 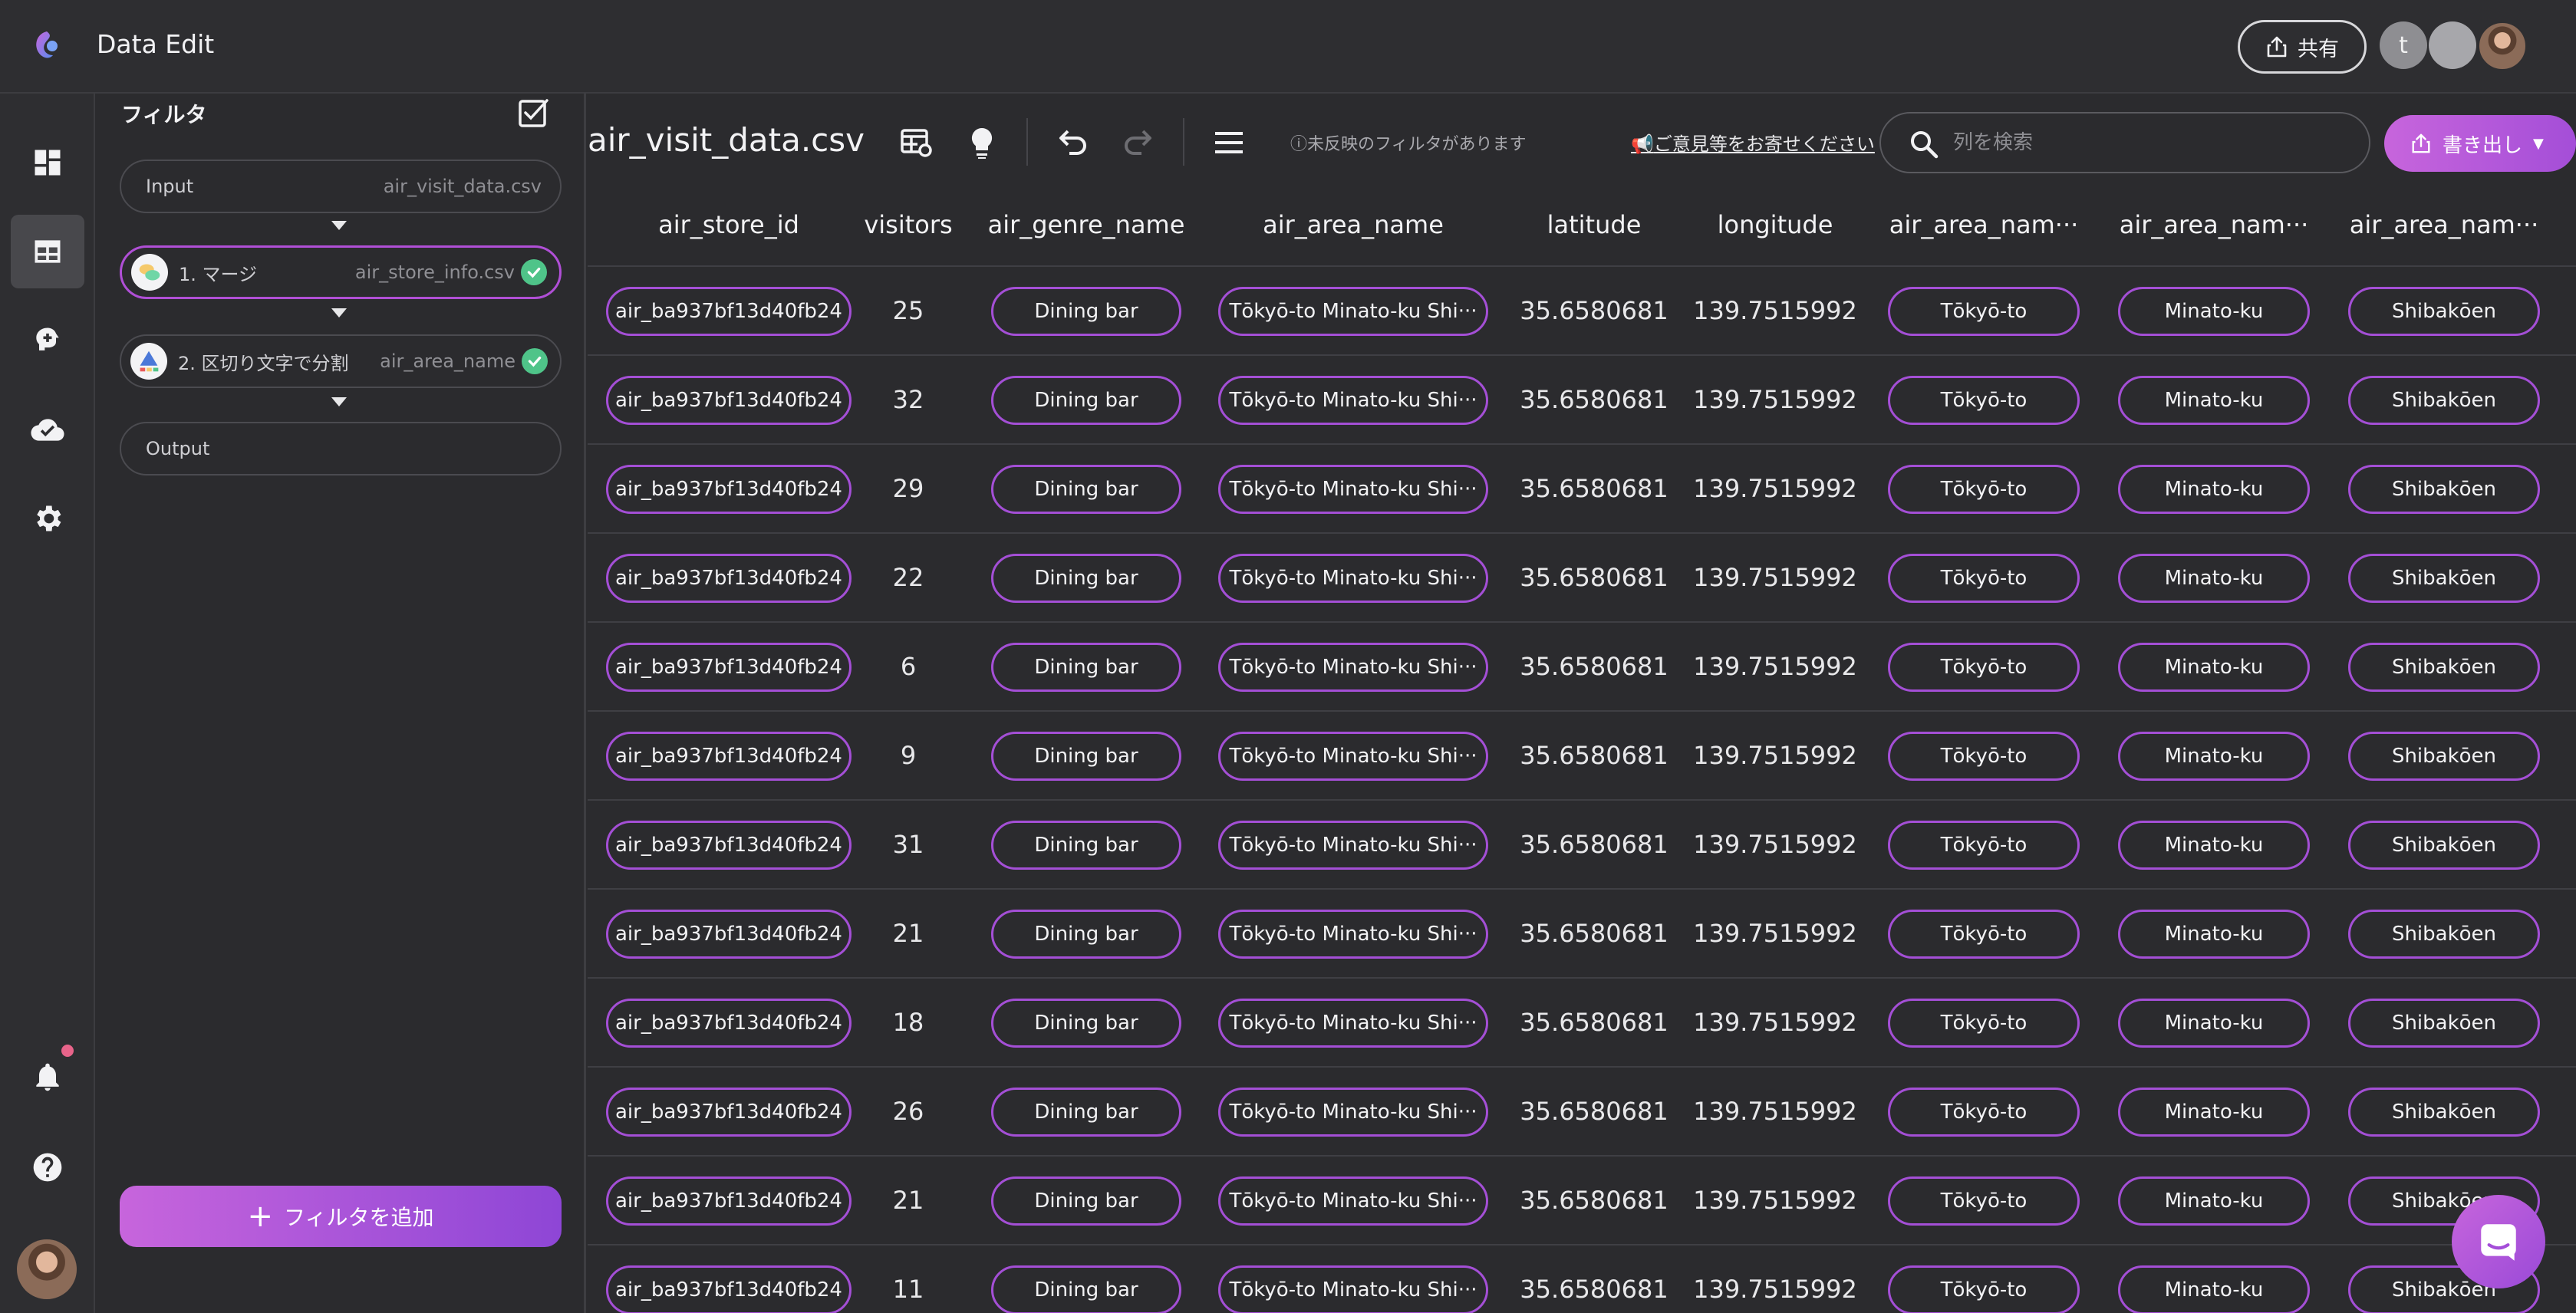 What do you see at coordinates (47, 340) in the screenshot?
I see `nav-ai` at bounding box center [47, 340].